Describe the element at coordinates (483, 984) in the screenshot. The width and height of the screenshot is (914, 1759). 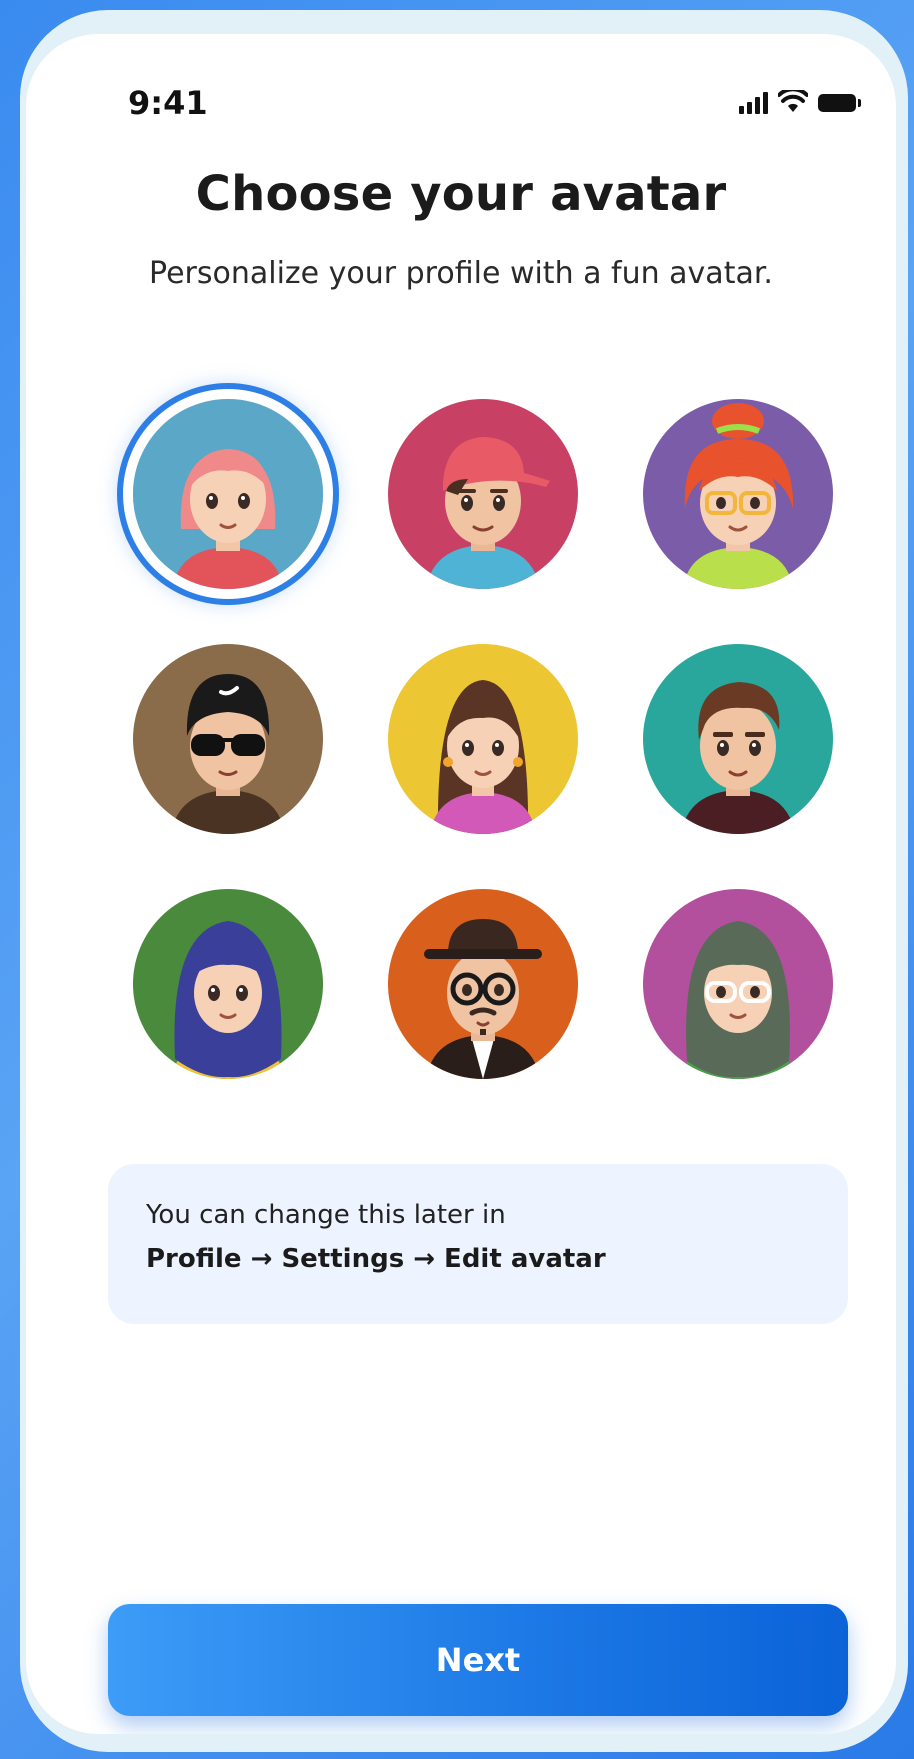
I see `avatar-hat-glasses-man` at that location.